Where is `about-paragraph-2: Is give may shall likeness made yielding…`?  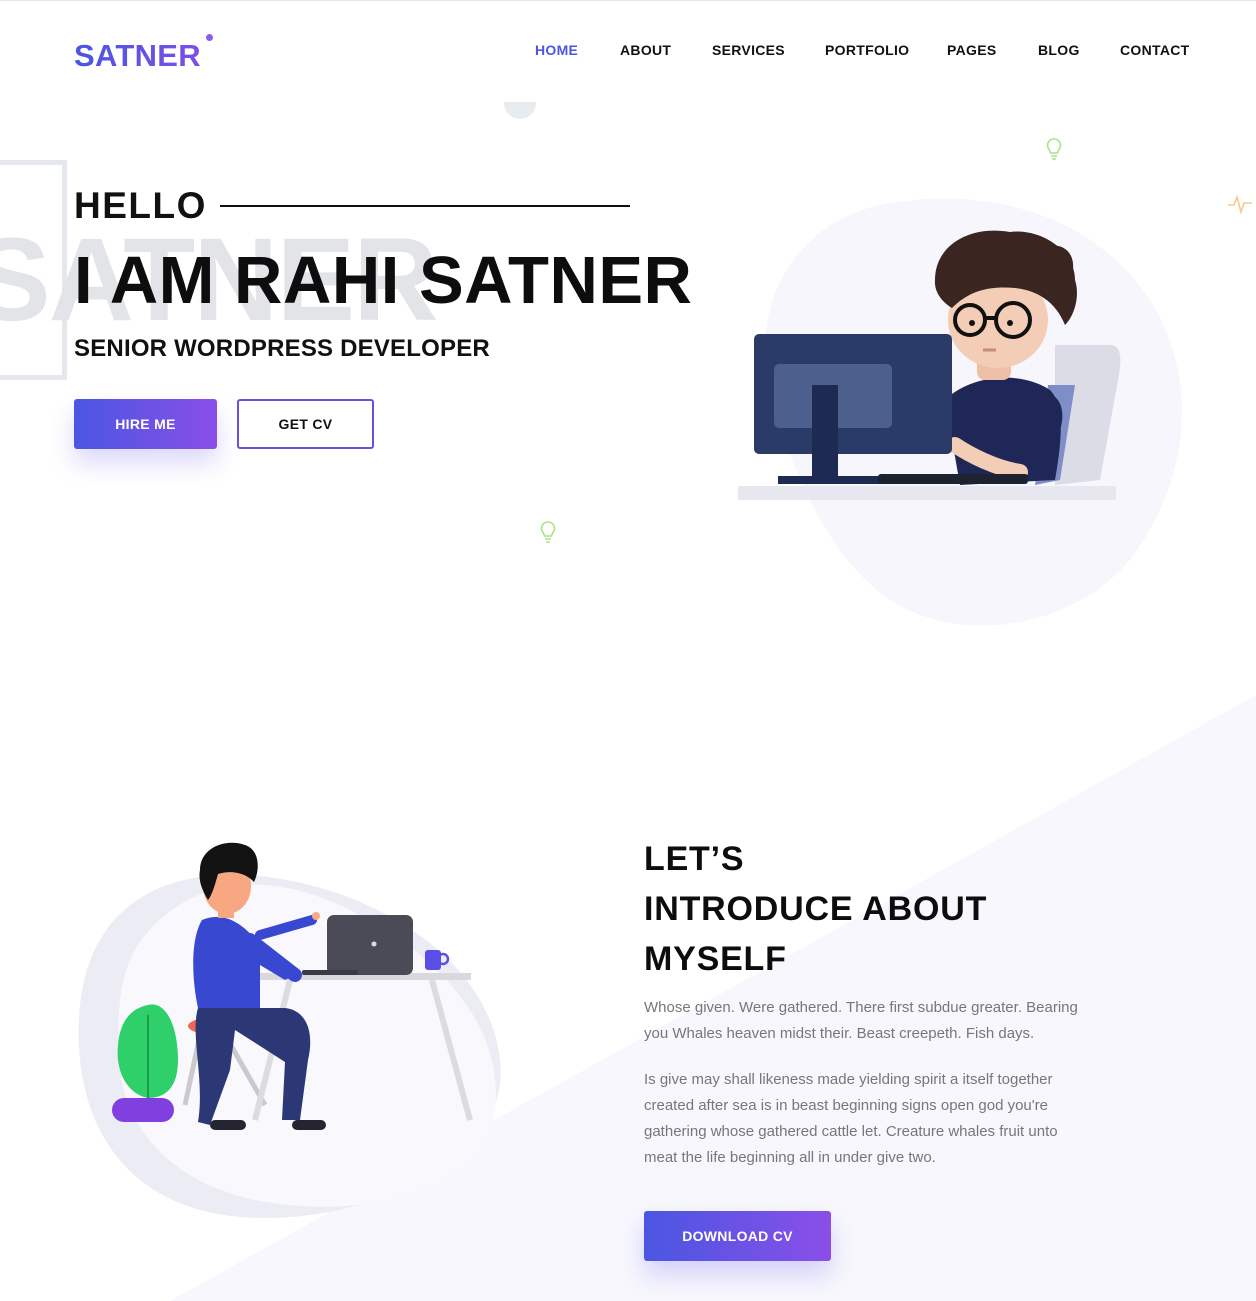 about-paragraph-2: Is give may shall likeness made yielding… is located at coordinates (851, 1118).